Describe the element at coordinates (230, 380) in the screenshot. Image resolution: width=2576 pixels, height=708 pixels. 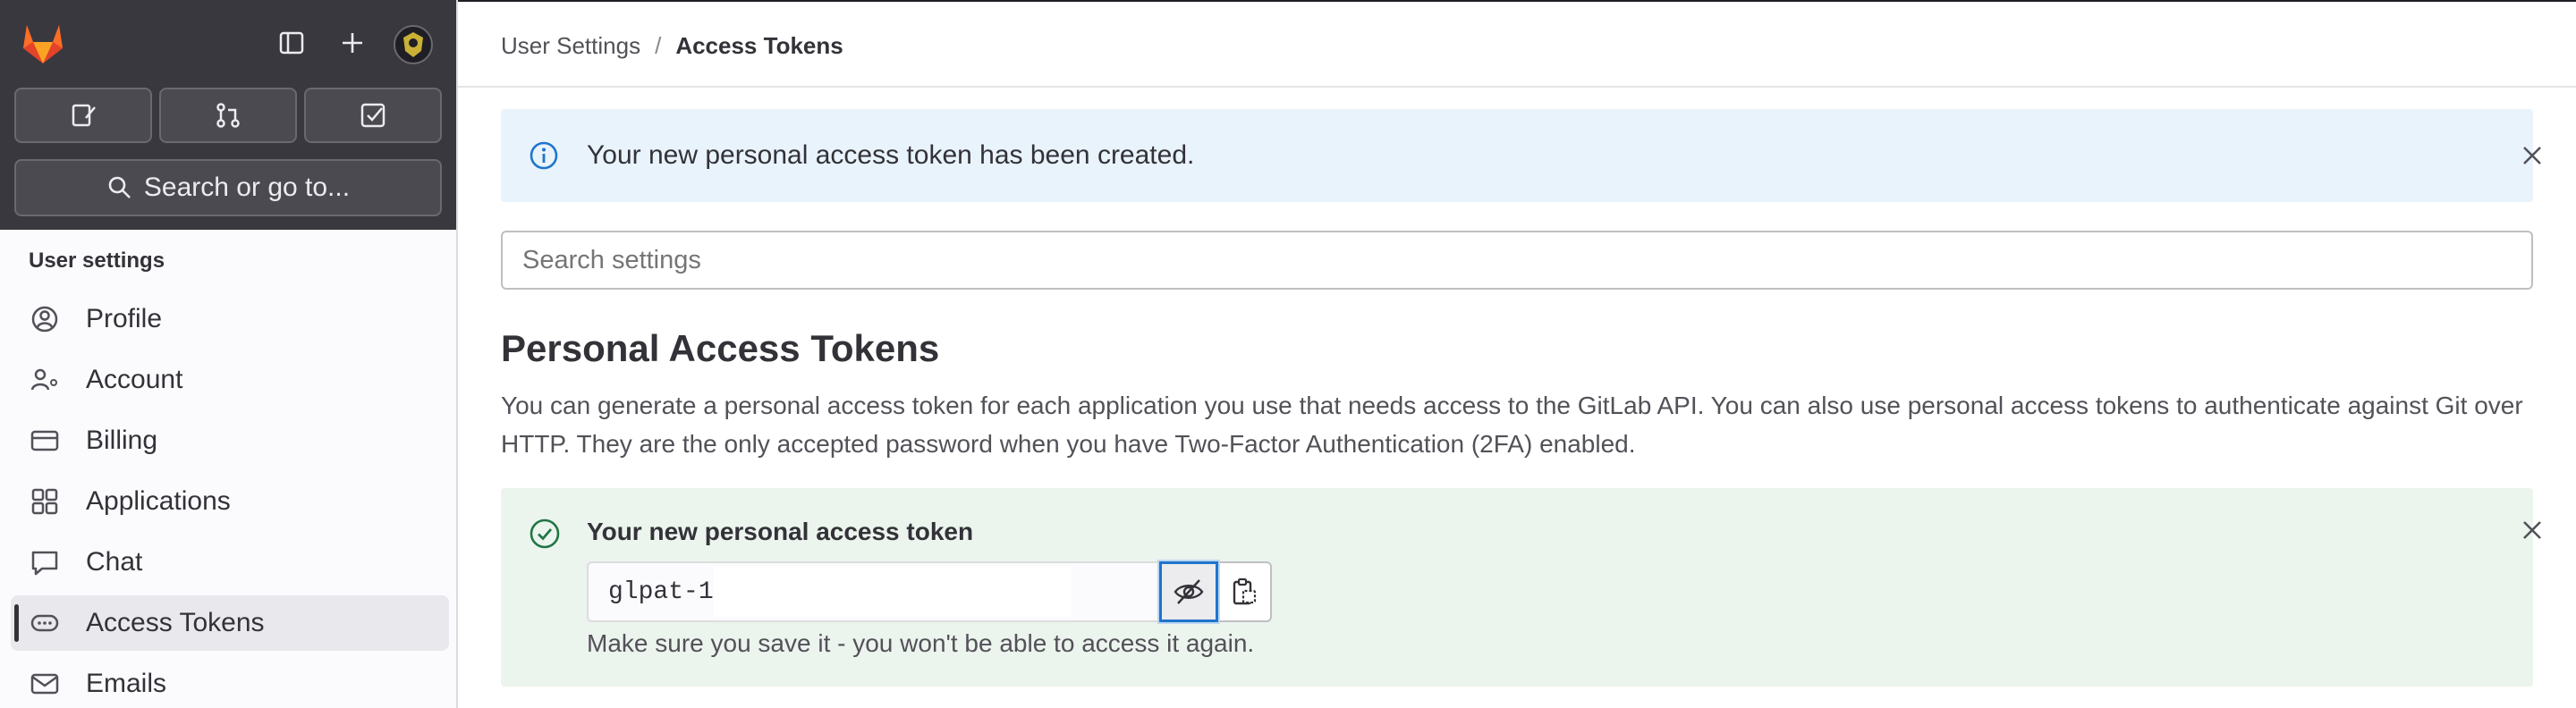
I see `sidebar-item-account: Account` at that location.